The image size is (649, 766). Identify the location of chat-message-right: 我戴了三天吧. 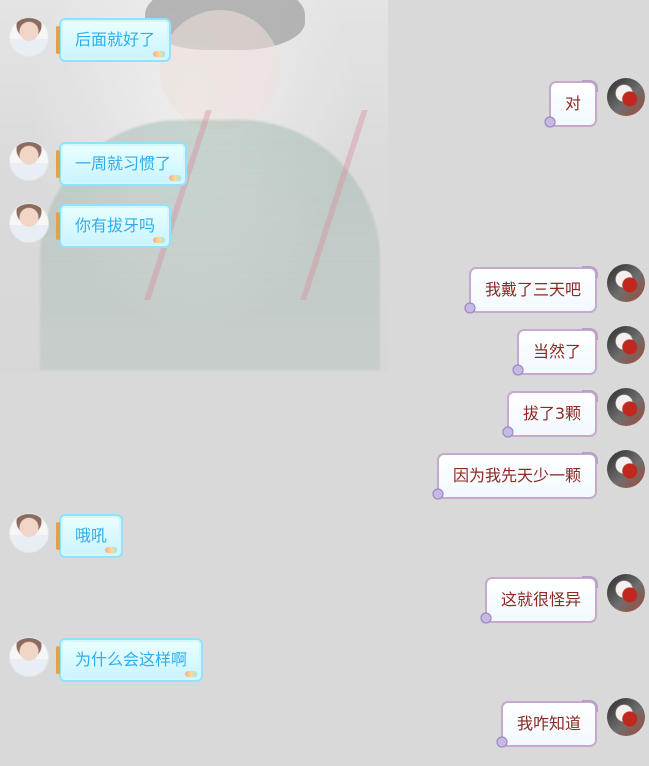
(324, 289).